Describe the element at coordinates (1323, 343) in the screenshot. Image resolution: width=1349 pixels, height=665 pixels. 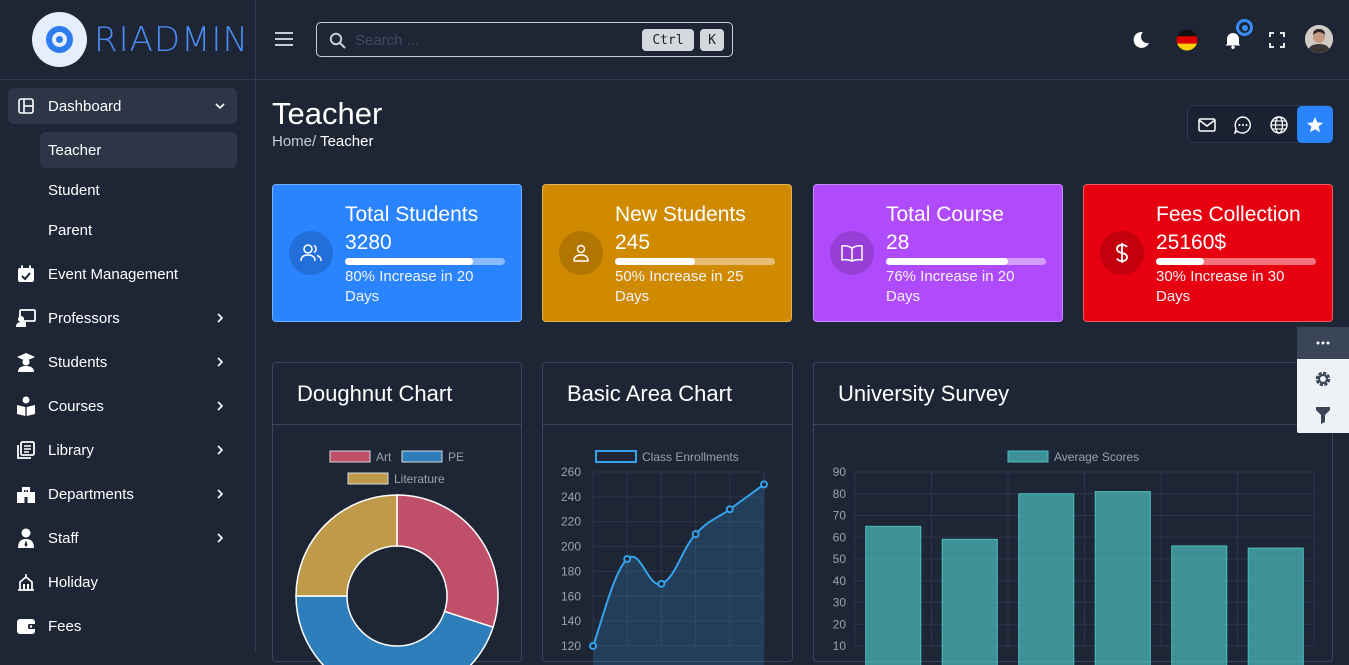
I see `more-options-button` at that location.